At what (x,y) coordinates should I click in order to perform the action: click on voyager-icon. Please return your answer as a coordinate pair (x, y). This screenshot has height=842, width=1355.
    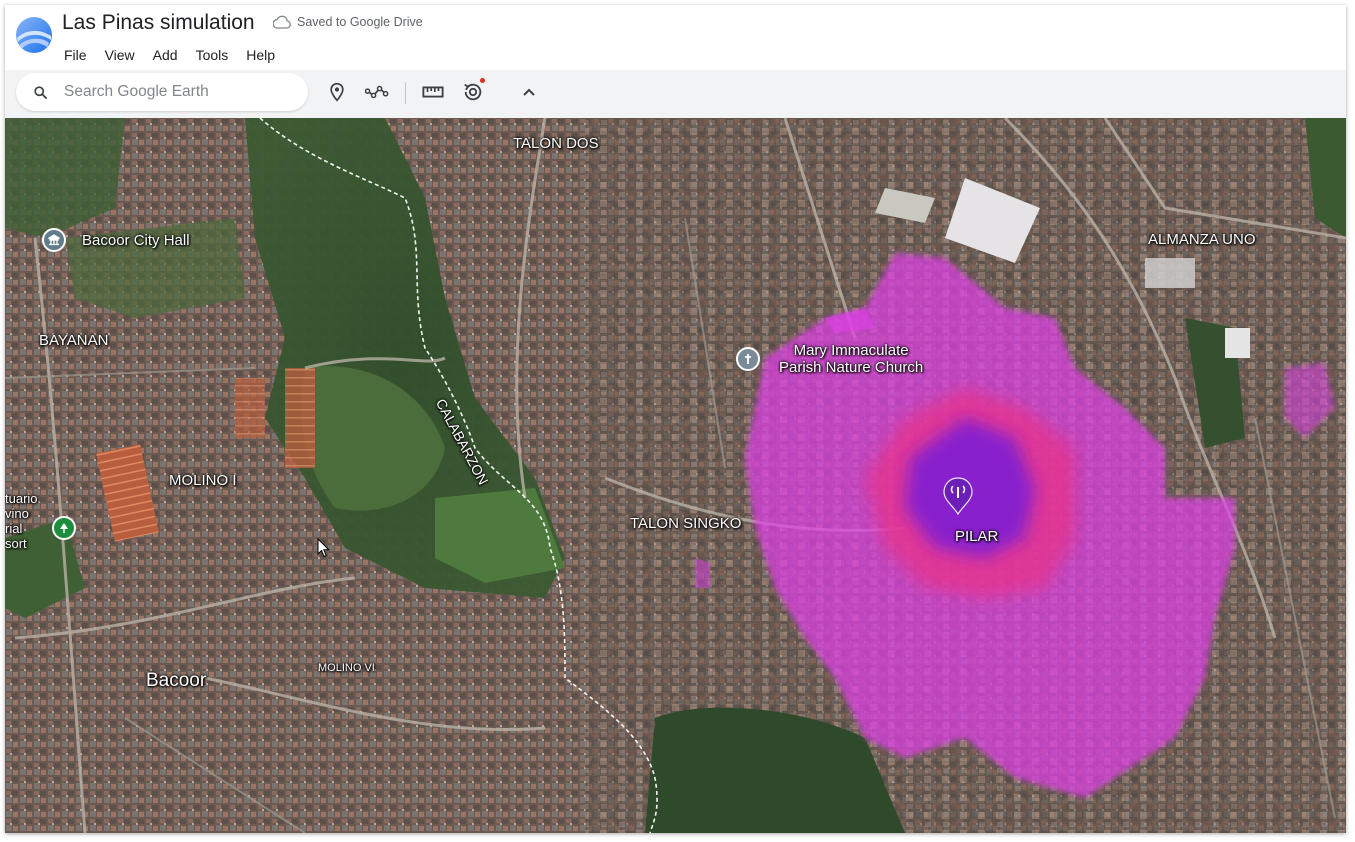
    Looking at the image, I should click on (473, 92).